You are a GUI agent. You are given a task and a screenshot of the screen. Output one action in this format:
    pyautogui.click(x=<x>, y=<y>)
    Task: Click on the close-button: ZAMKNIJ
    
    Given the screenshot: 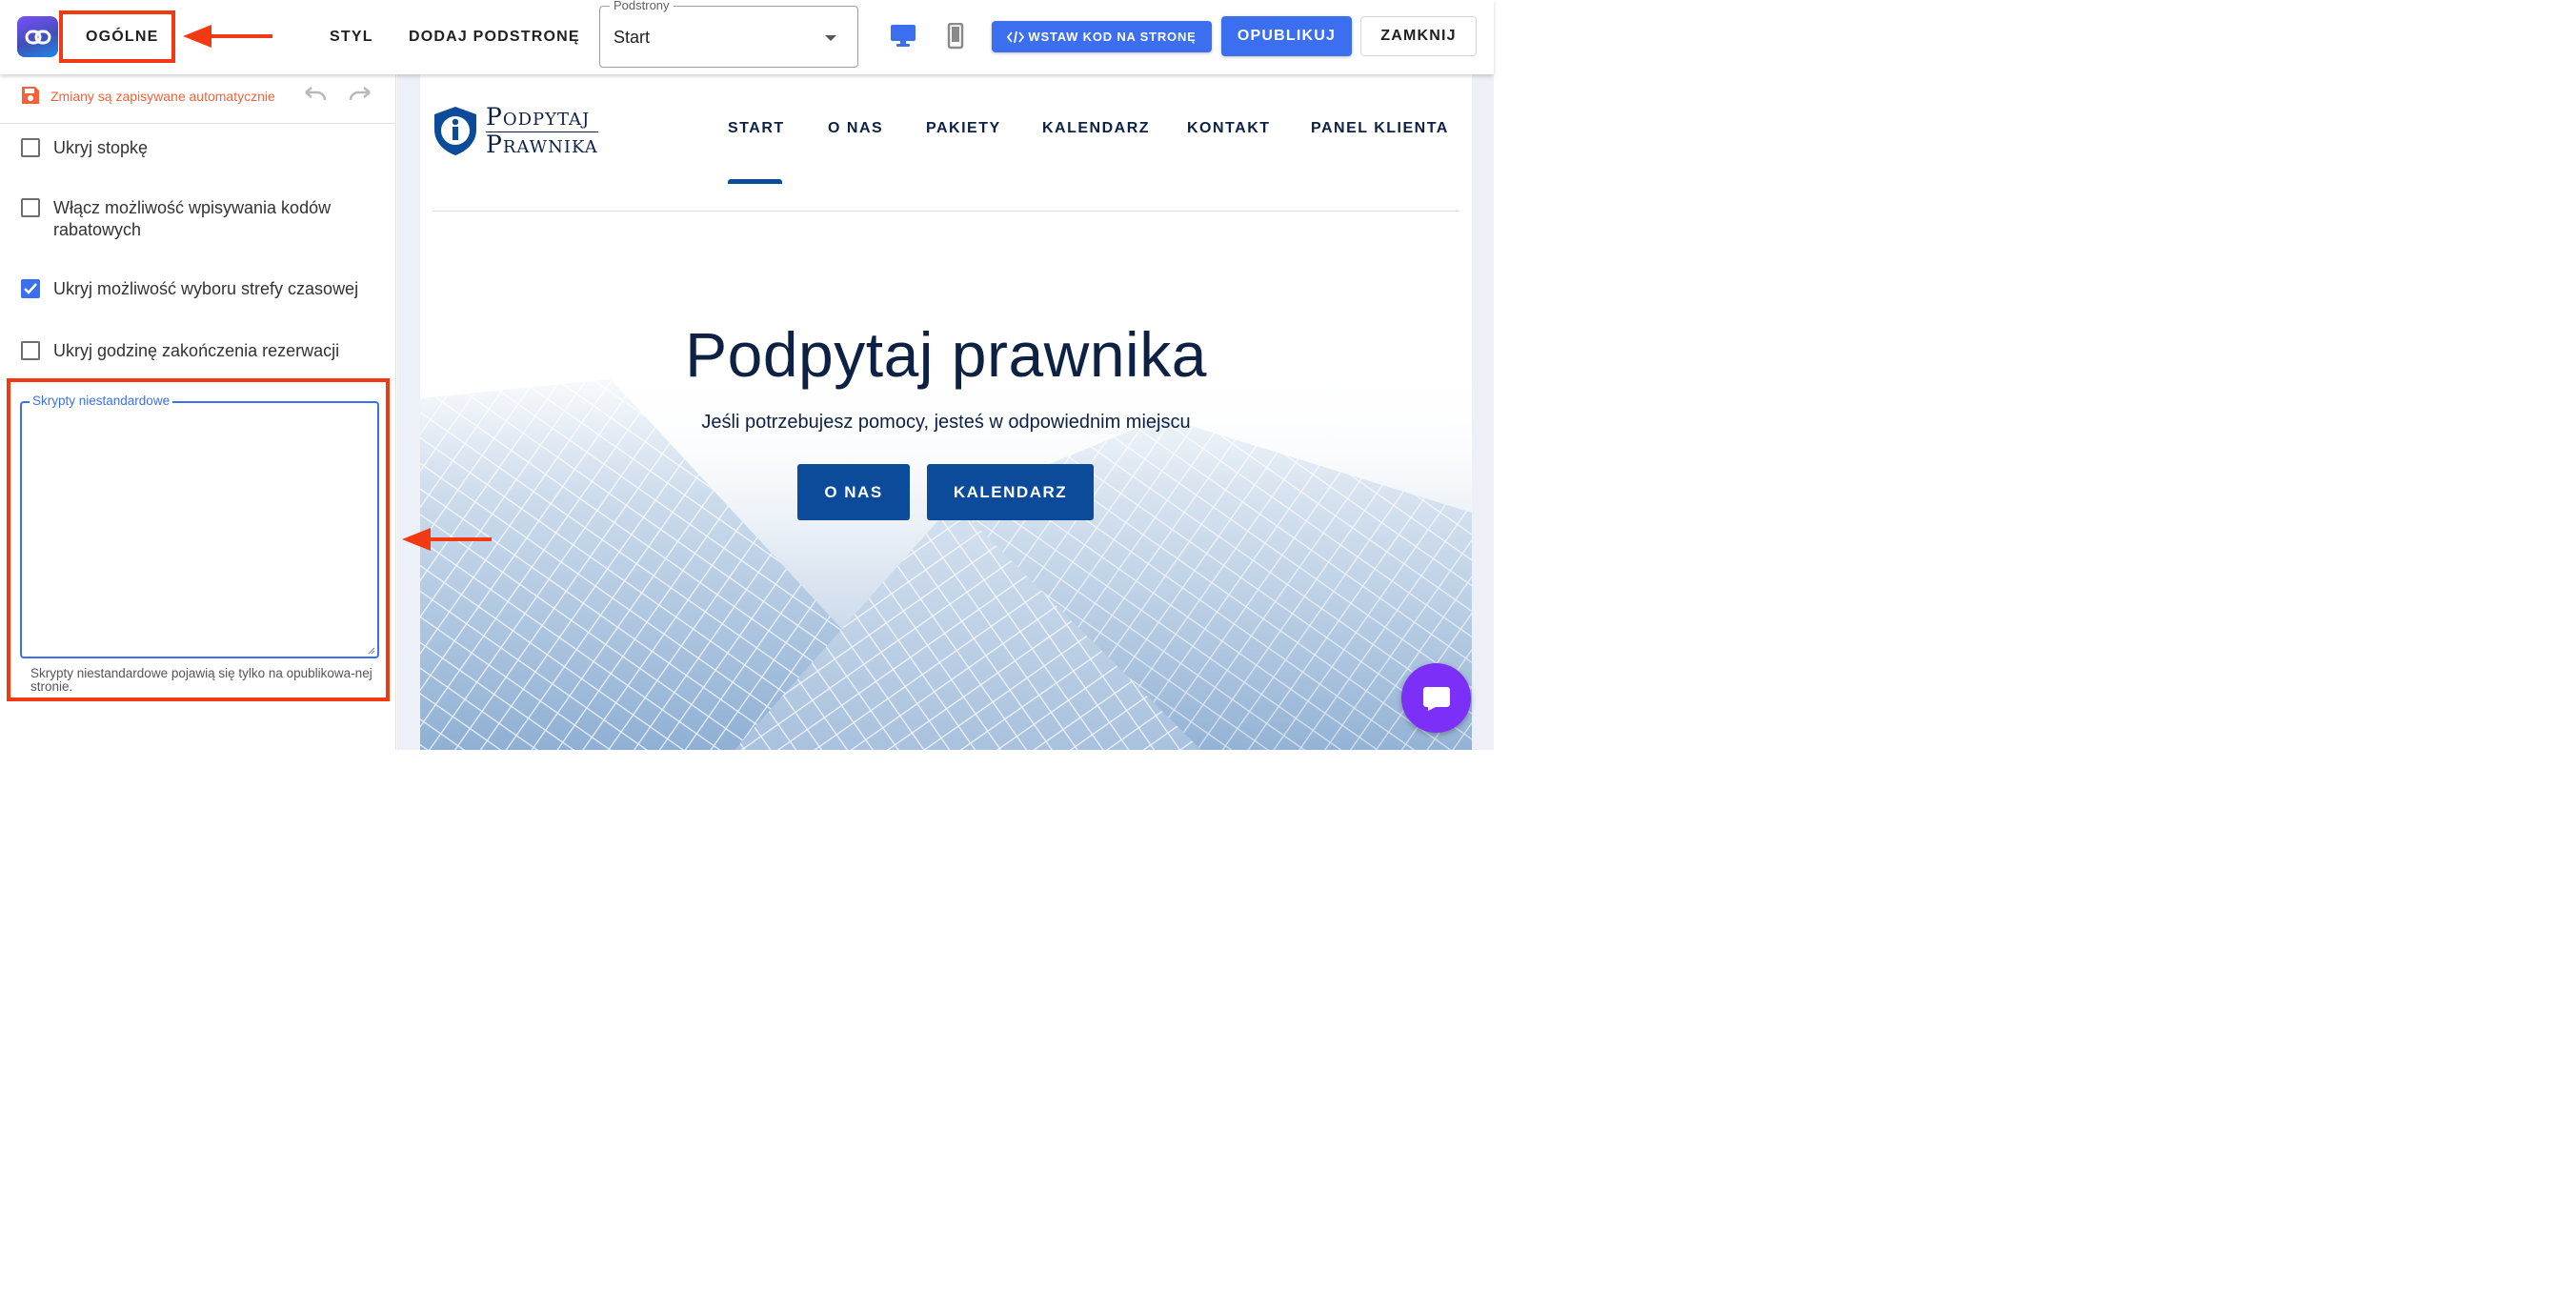 What is the action you would take?
    pyautogui.click(x=1419, y=36)
    